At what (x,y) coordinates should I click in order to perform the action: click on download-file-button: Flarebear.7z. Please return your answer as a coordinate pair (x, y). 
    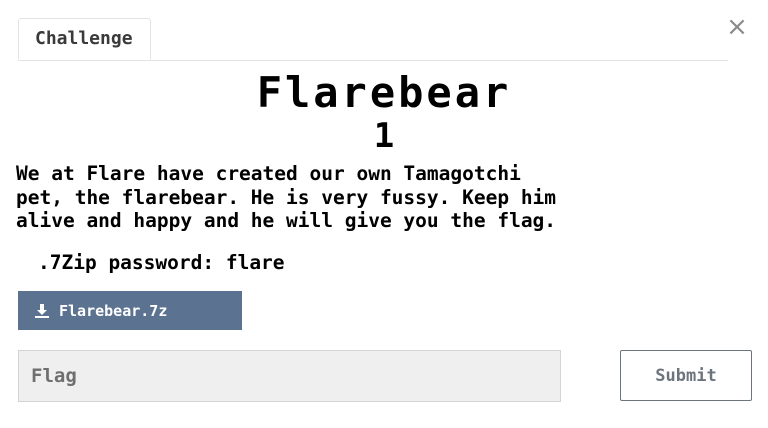
    Looking at the image, I should click on (130, 310).